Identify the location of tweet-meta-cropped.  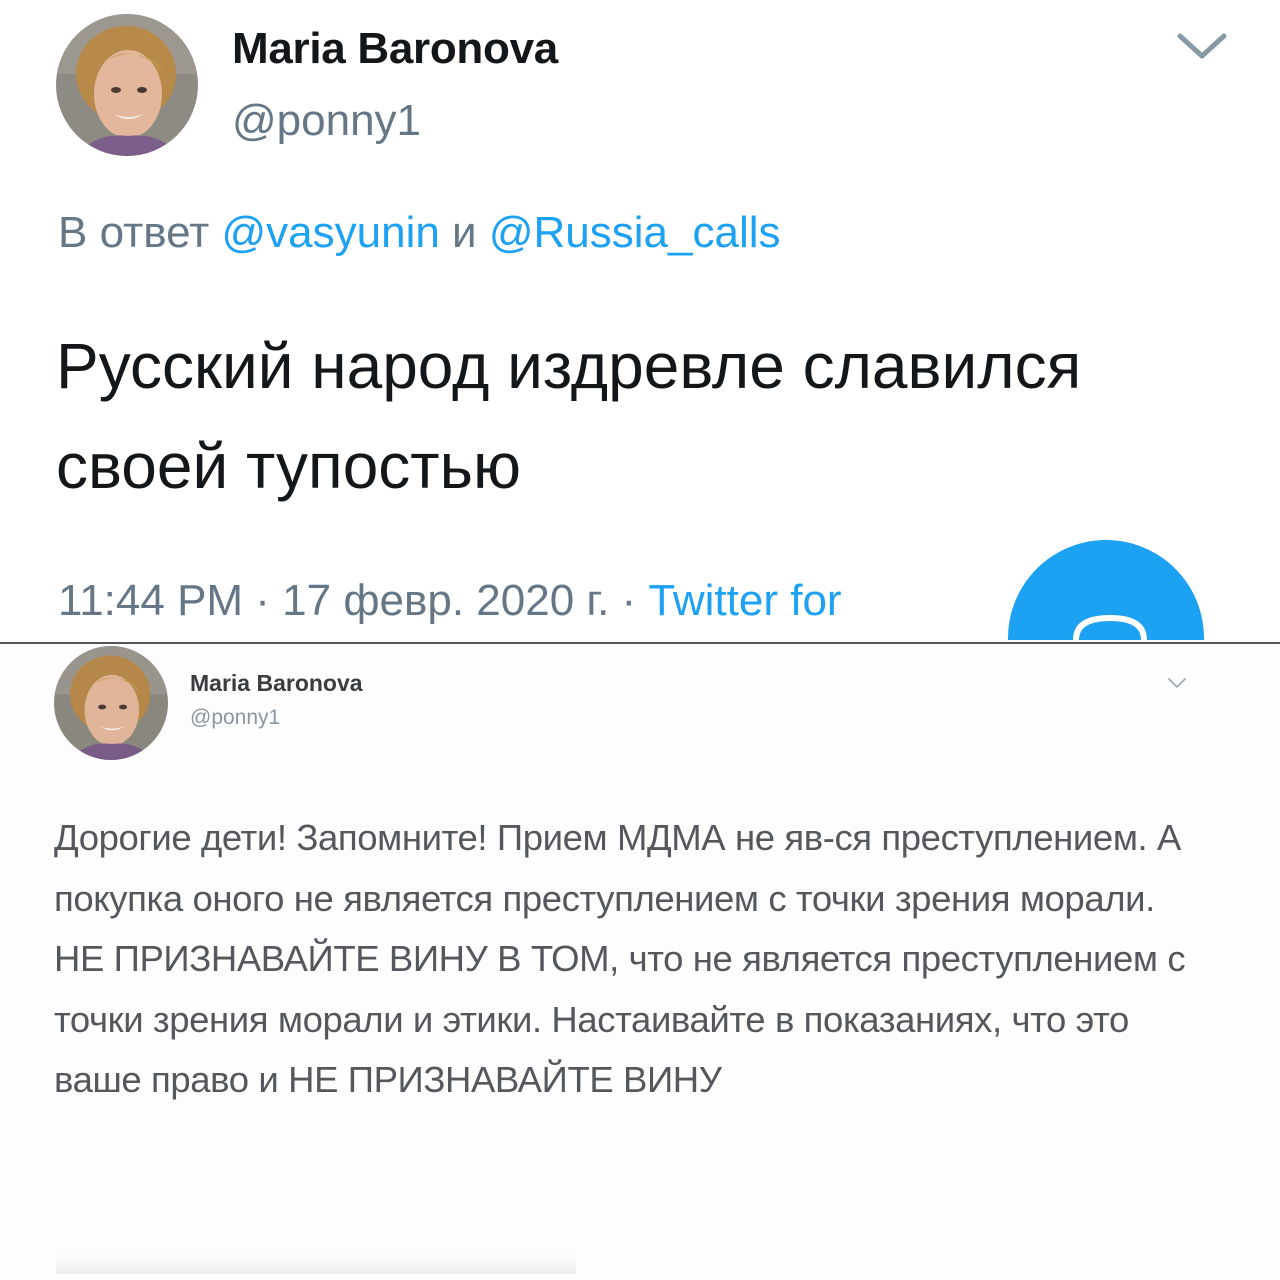
(316, 1264).